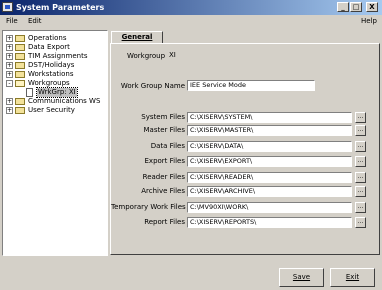 The height and width of the screenshot is (290, 382). I want to click on save-button: Save, so click(301, 277).